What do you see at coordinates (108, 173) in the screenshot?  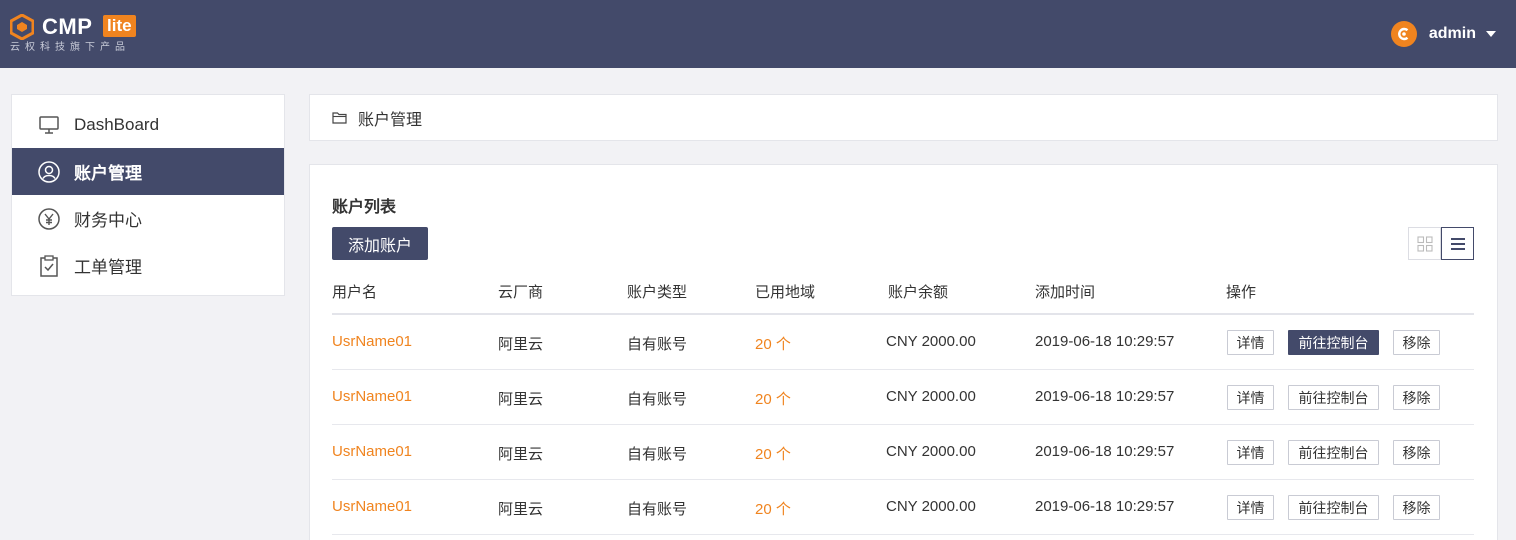 I see `sidebar-item-label: 账户管理` at bounding box center [108, 173].